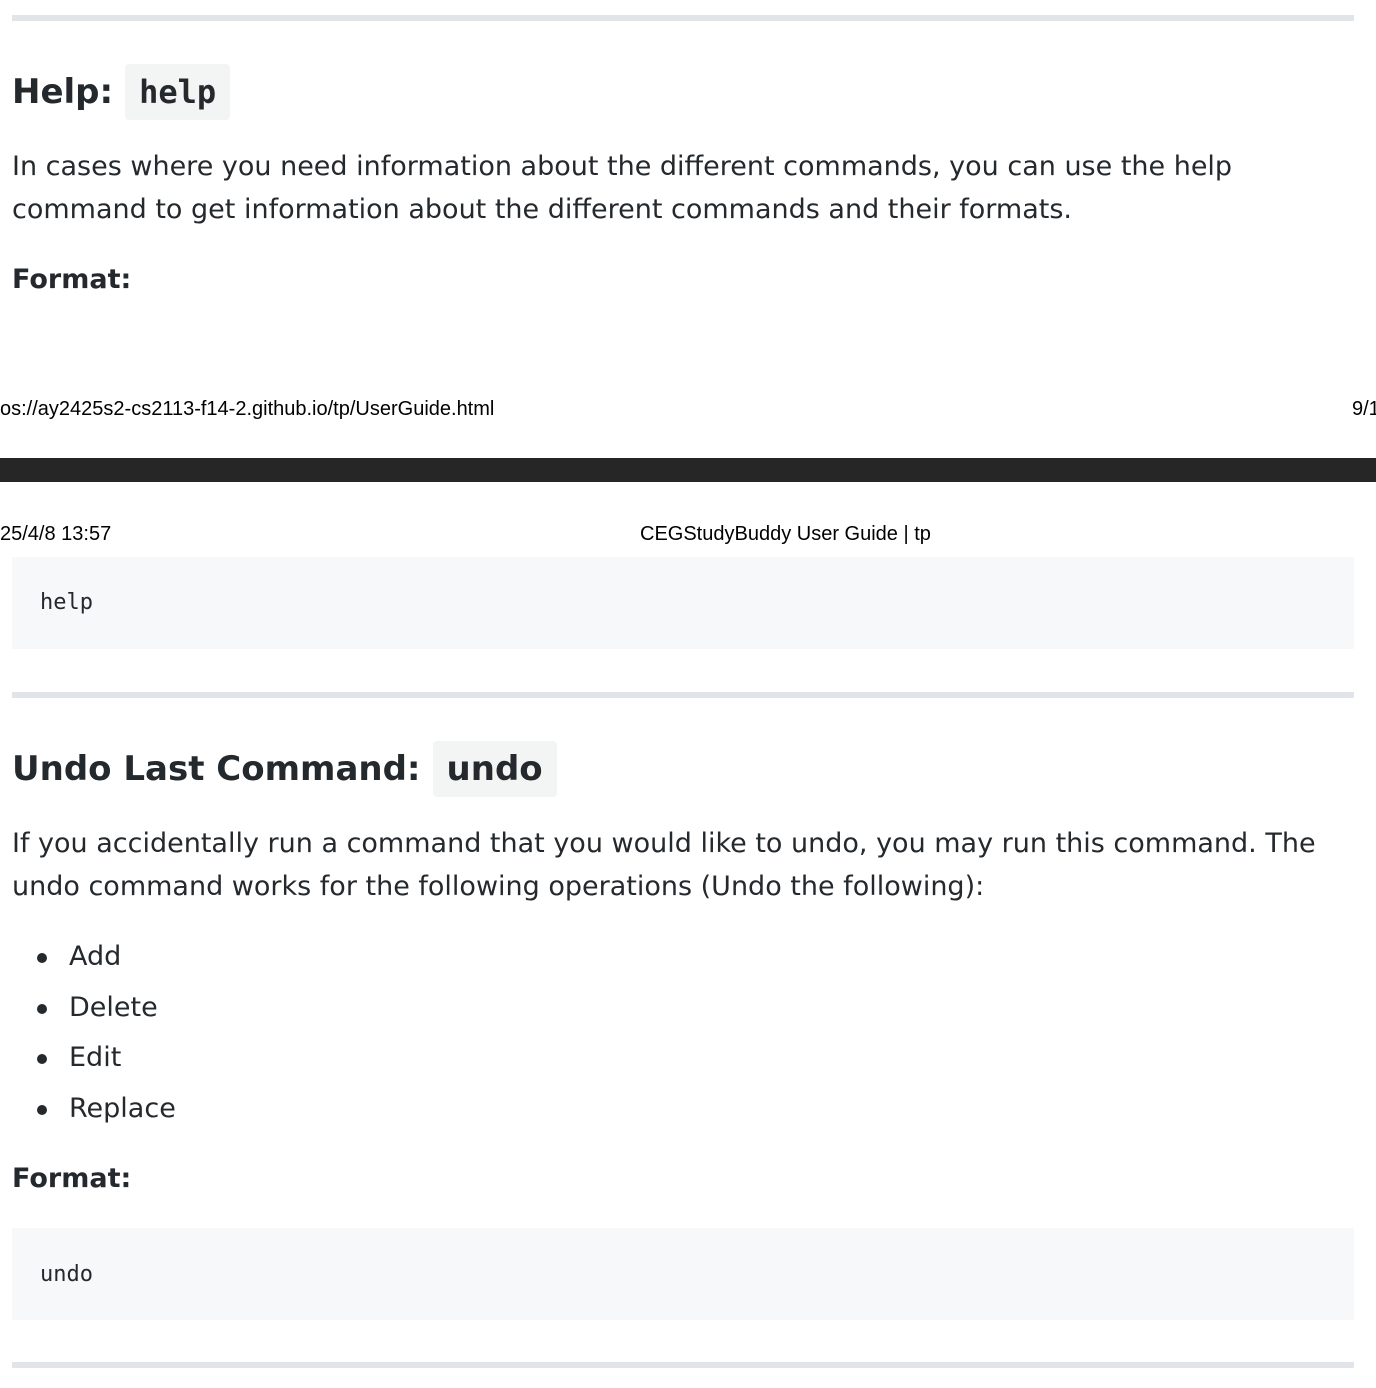 This screenshot has height=1388, width=1376. I want to click on undo-format-code: undo, so click(66, 1274).